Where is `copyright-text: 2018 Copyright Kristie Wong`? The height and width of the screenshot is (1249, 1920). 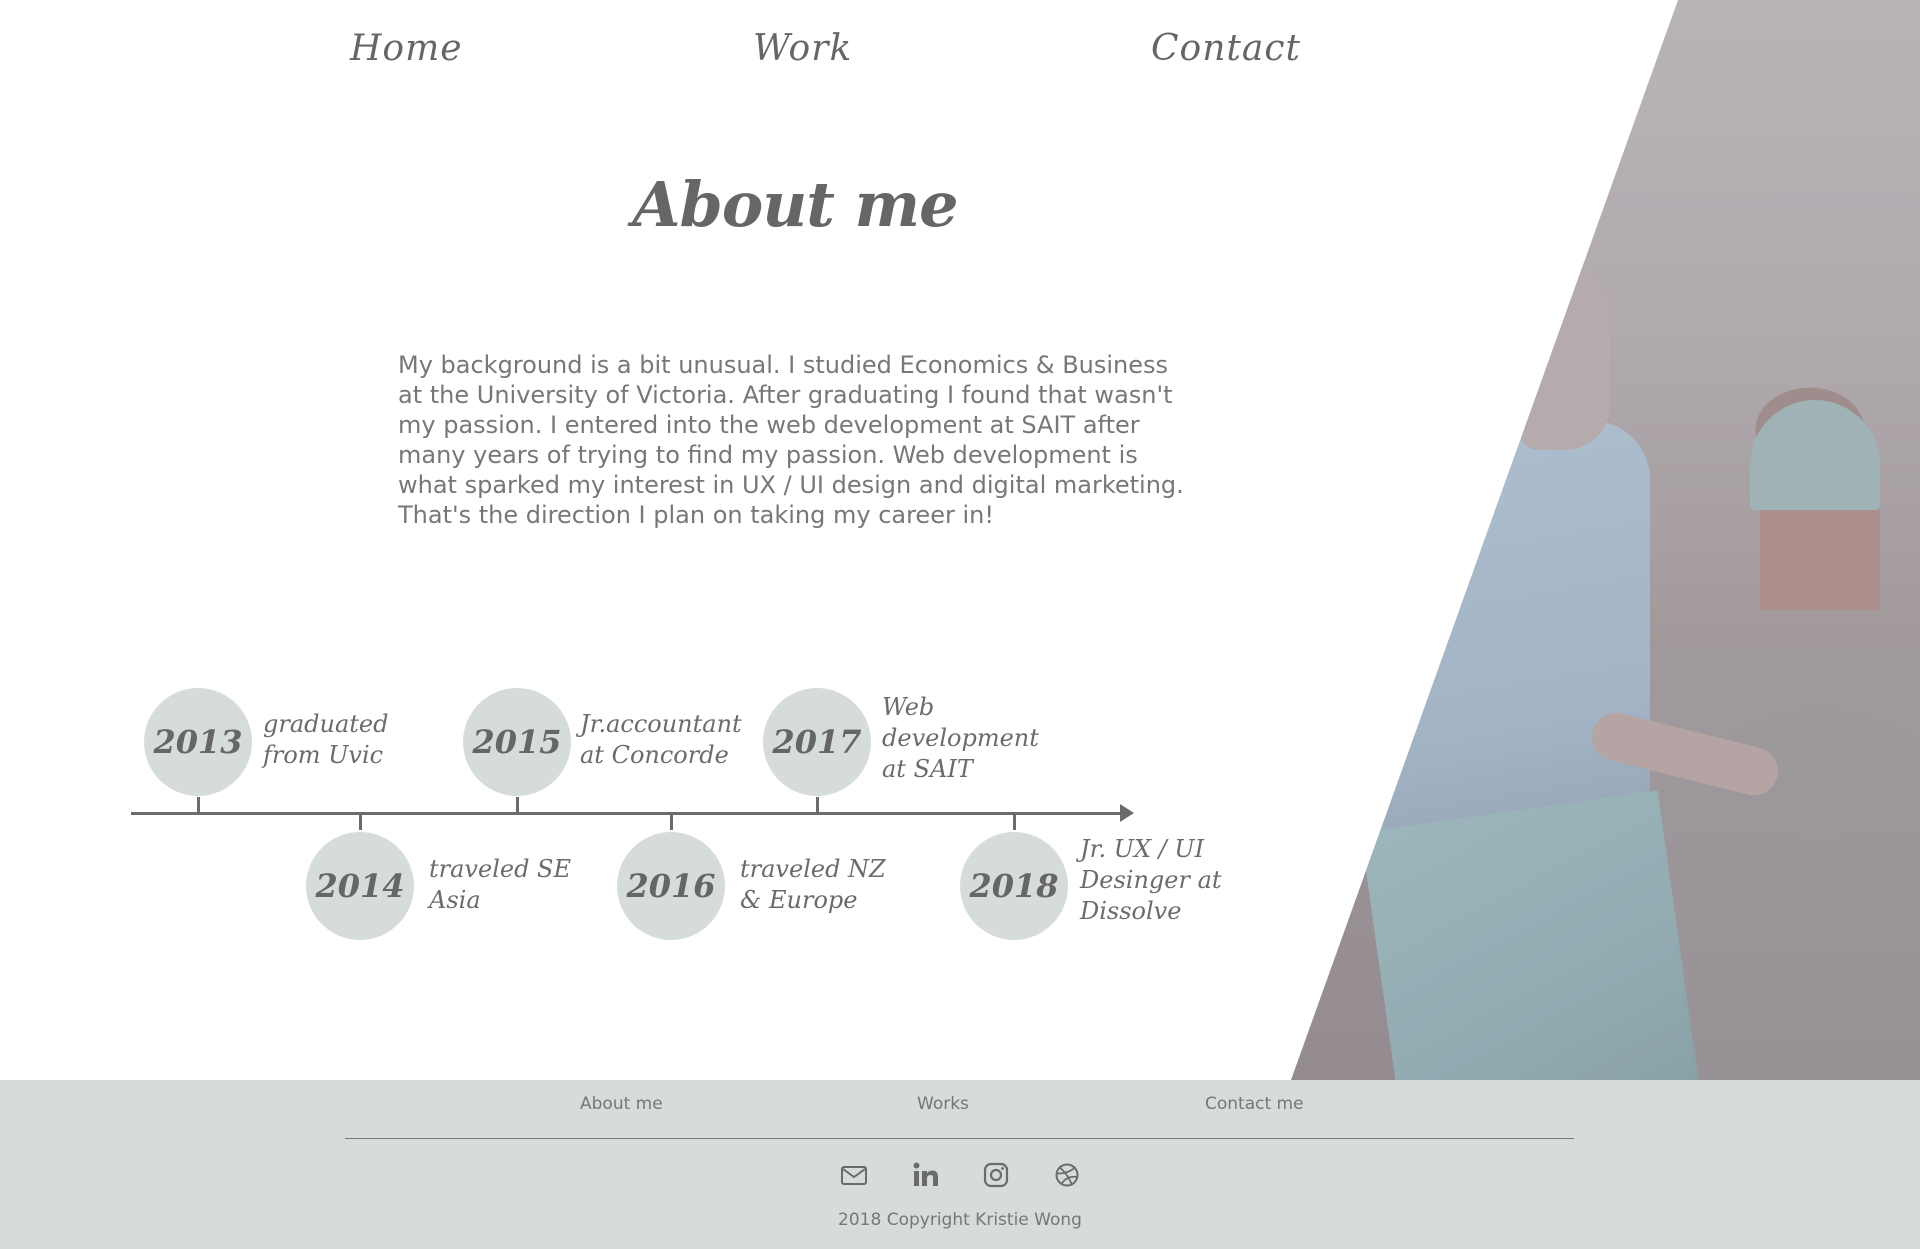 copyright-text: 2018 Copyright Kristie Wong is located at coordinates (960, 1220).